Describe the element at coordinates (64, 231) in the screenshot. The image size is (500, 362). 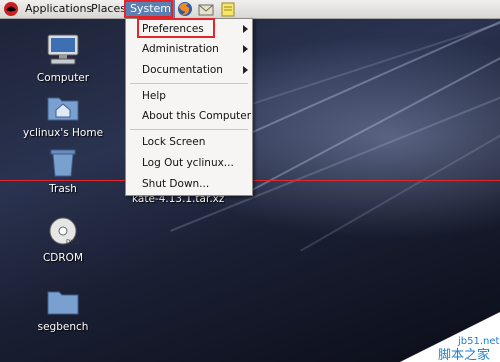
I see `cdrom-icon: DVD` at that location.